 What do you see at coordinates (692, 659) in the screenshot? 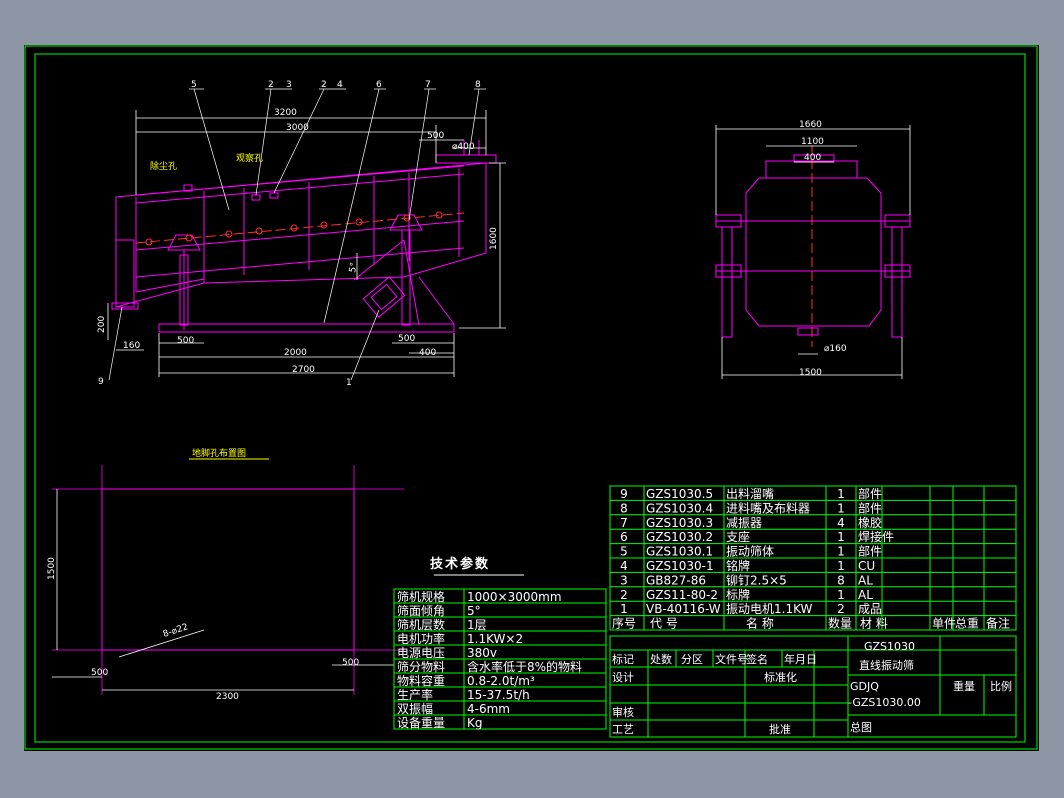
I see `tb-zone: 分区` at bounding box center [692, 659].